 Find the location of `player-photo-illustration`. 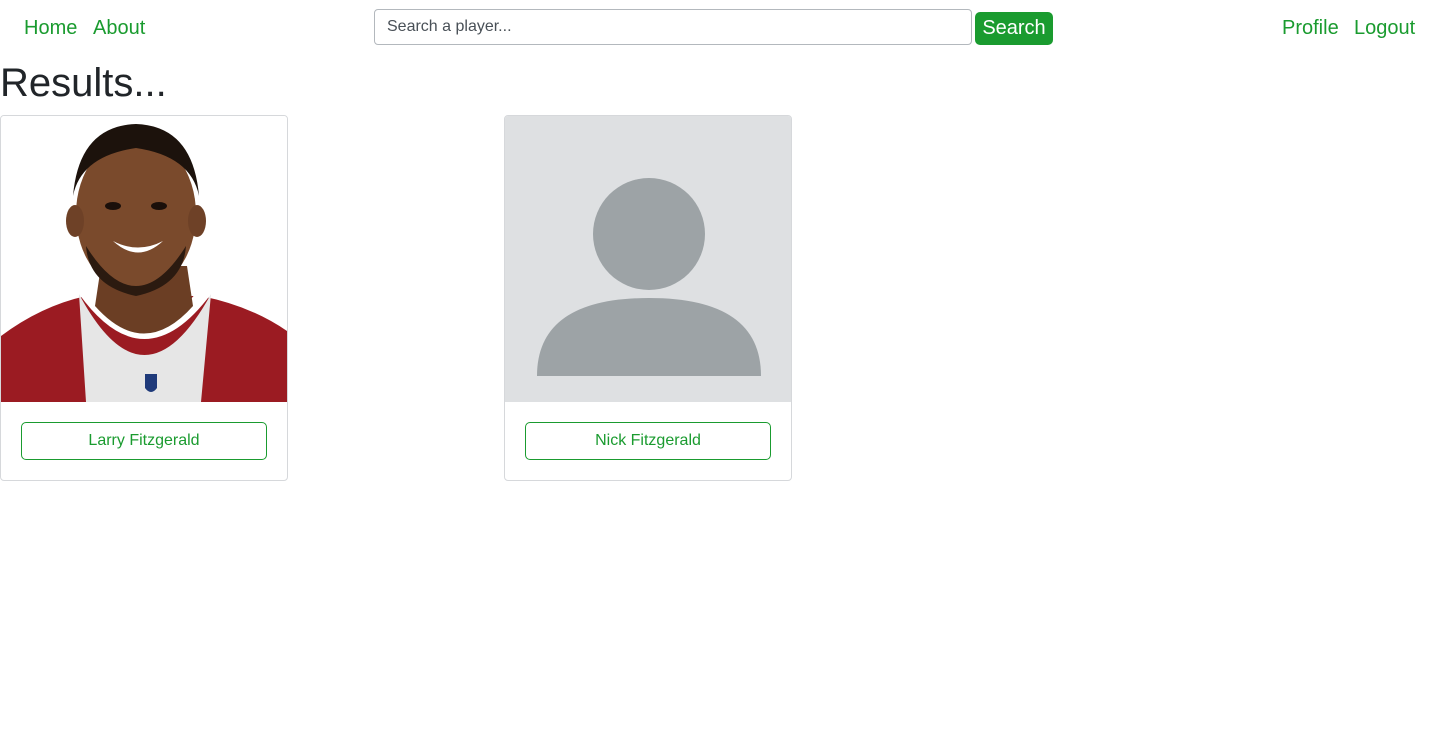

player-photo-illustration is located at coordinates (144, 259).